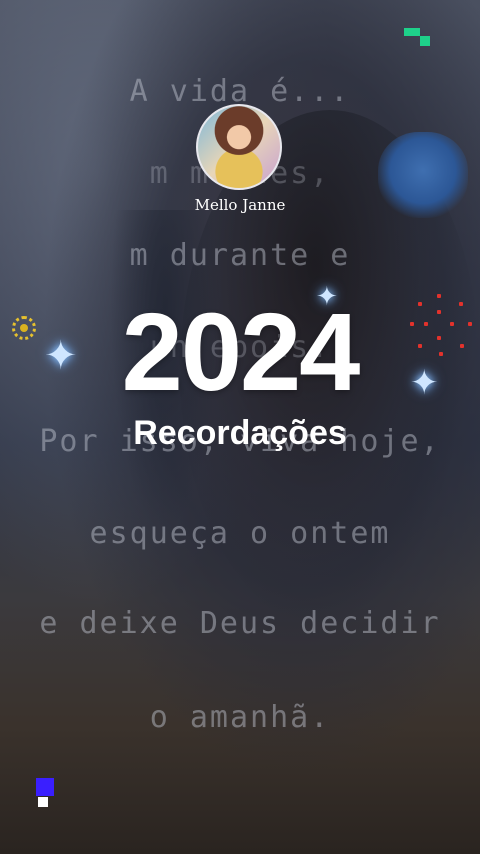  Describe the element at coordinates (240, 533) in the screenshot. I see `lyric-line-6: esqueça o ontem` at that location.